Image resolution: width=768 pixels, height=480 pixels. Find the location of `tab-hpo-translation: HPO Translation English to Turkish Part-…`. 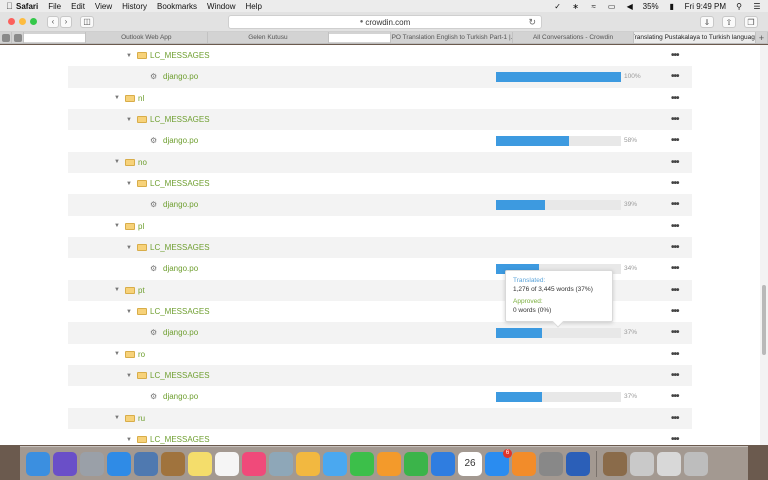

tab-hpo-translation: HPO Translation English to Turkish Part-… is located at coordinates (452, 37).